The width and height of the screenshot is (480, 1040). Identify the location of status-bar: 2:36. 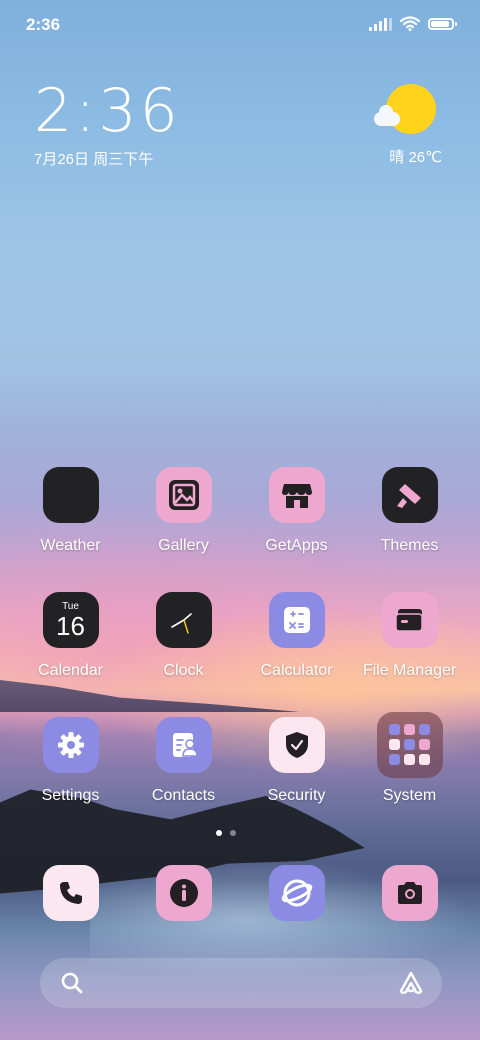
(240, 25).